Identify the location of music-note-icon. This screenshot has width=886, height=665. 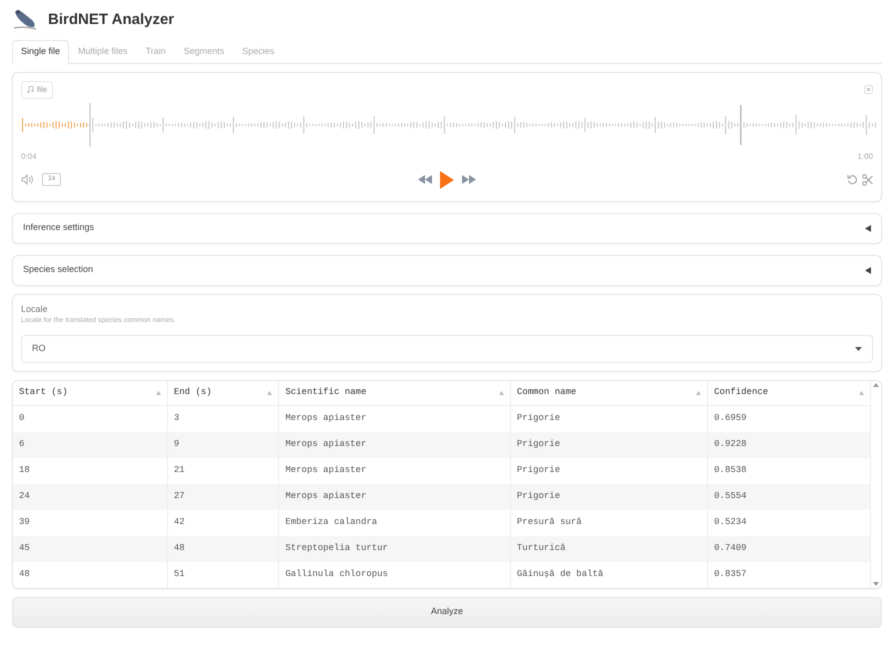
(30, 89).